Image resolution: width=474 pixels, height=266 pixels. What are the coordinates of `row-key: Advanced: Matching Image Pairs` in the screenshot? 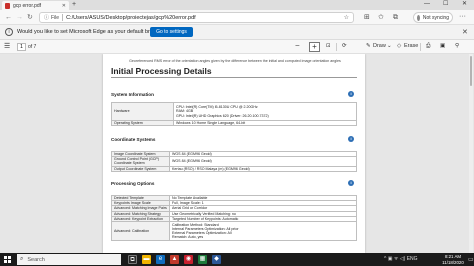 It's located at (140, 208).